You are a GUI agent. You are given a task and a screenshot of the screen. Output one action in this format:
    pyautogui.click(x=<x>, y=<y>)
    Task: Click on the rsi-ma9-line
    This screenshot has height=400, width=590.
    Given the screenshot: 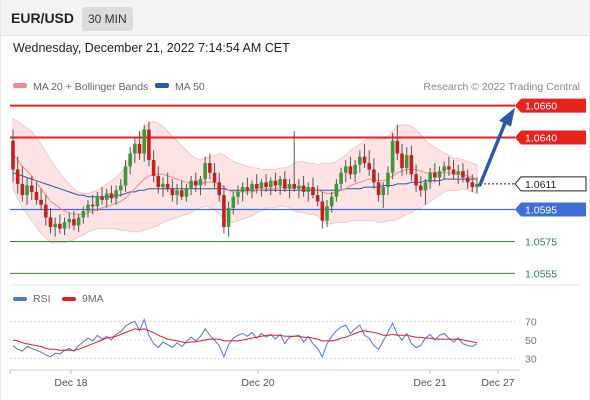 What is the action you would take?
    pyautogui.click(x=245, y=339)
    